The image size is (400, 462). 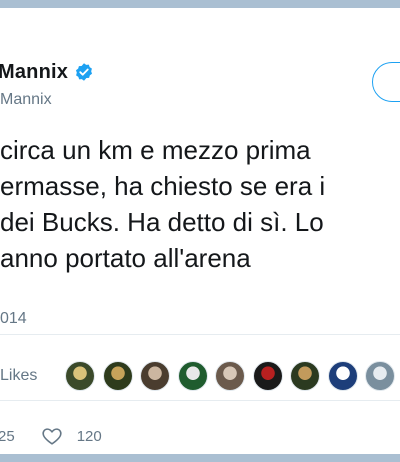 What do you see at coordinates (18, 376) in the screenshot?
I see `likes-label: Likes` at bounding box center [18, 376].